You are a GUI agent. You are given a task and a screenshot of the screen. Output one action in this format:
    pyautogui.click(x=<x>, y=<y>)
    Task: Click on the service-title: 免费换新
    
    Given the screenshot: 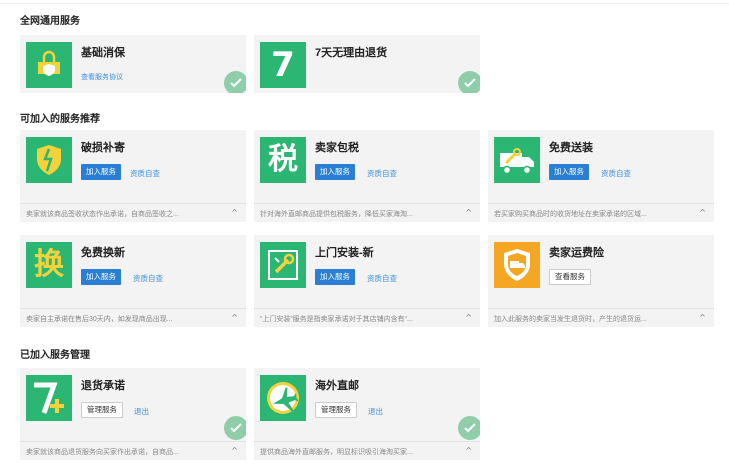 What is the action you would take?
    pyautogui.click(x=103, y=253)
    